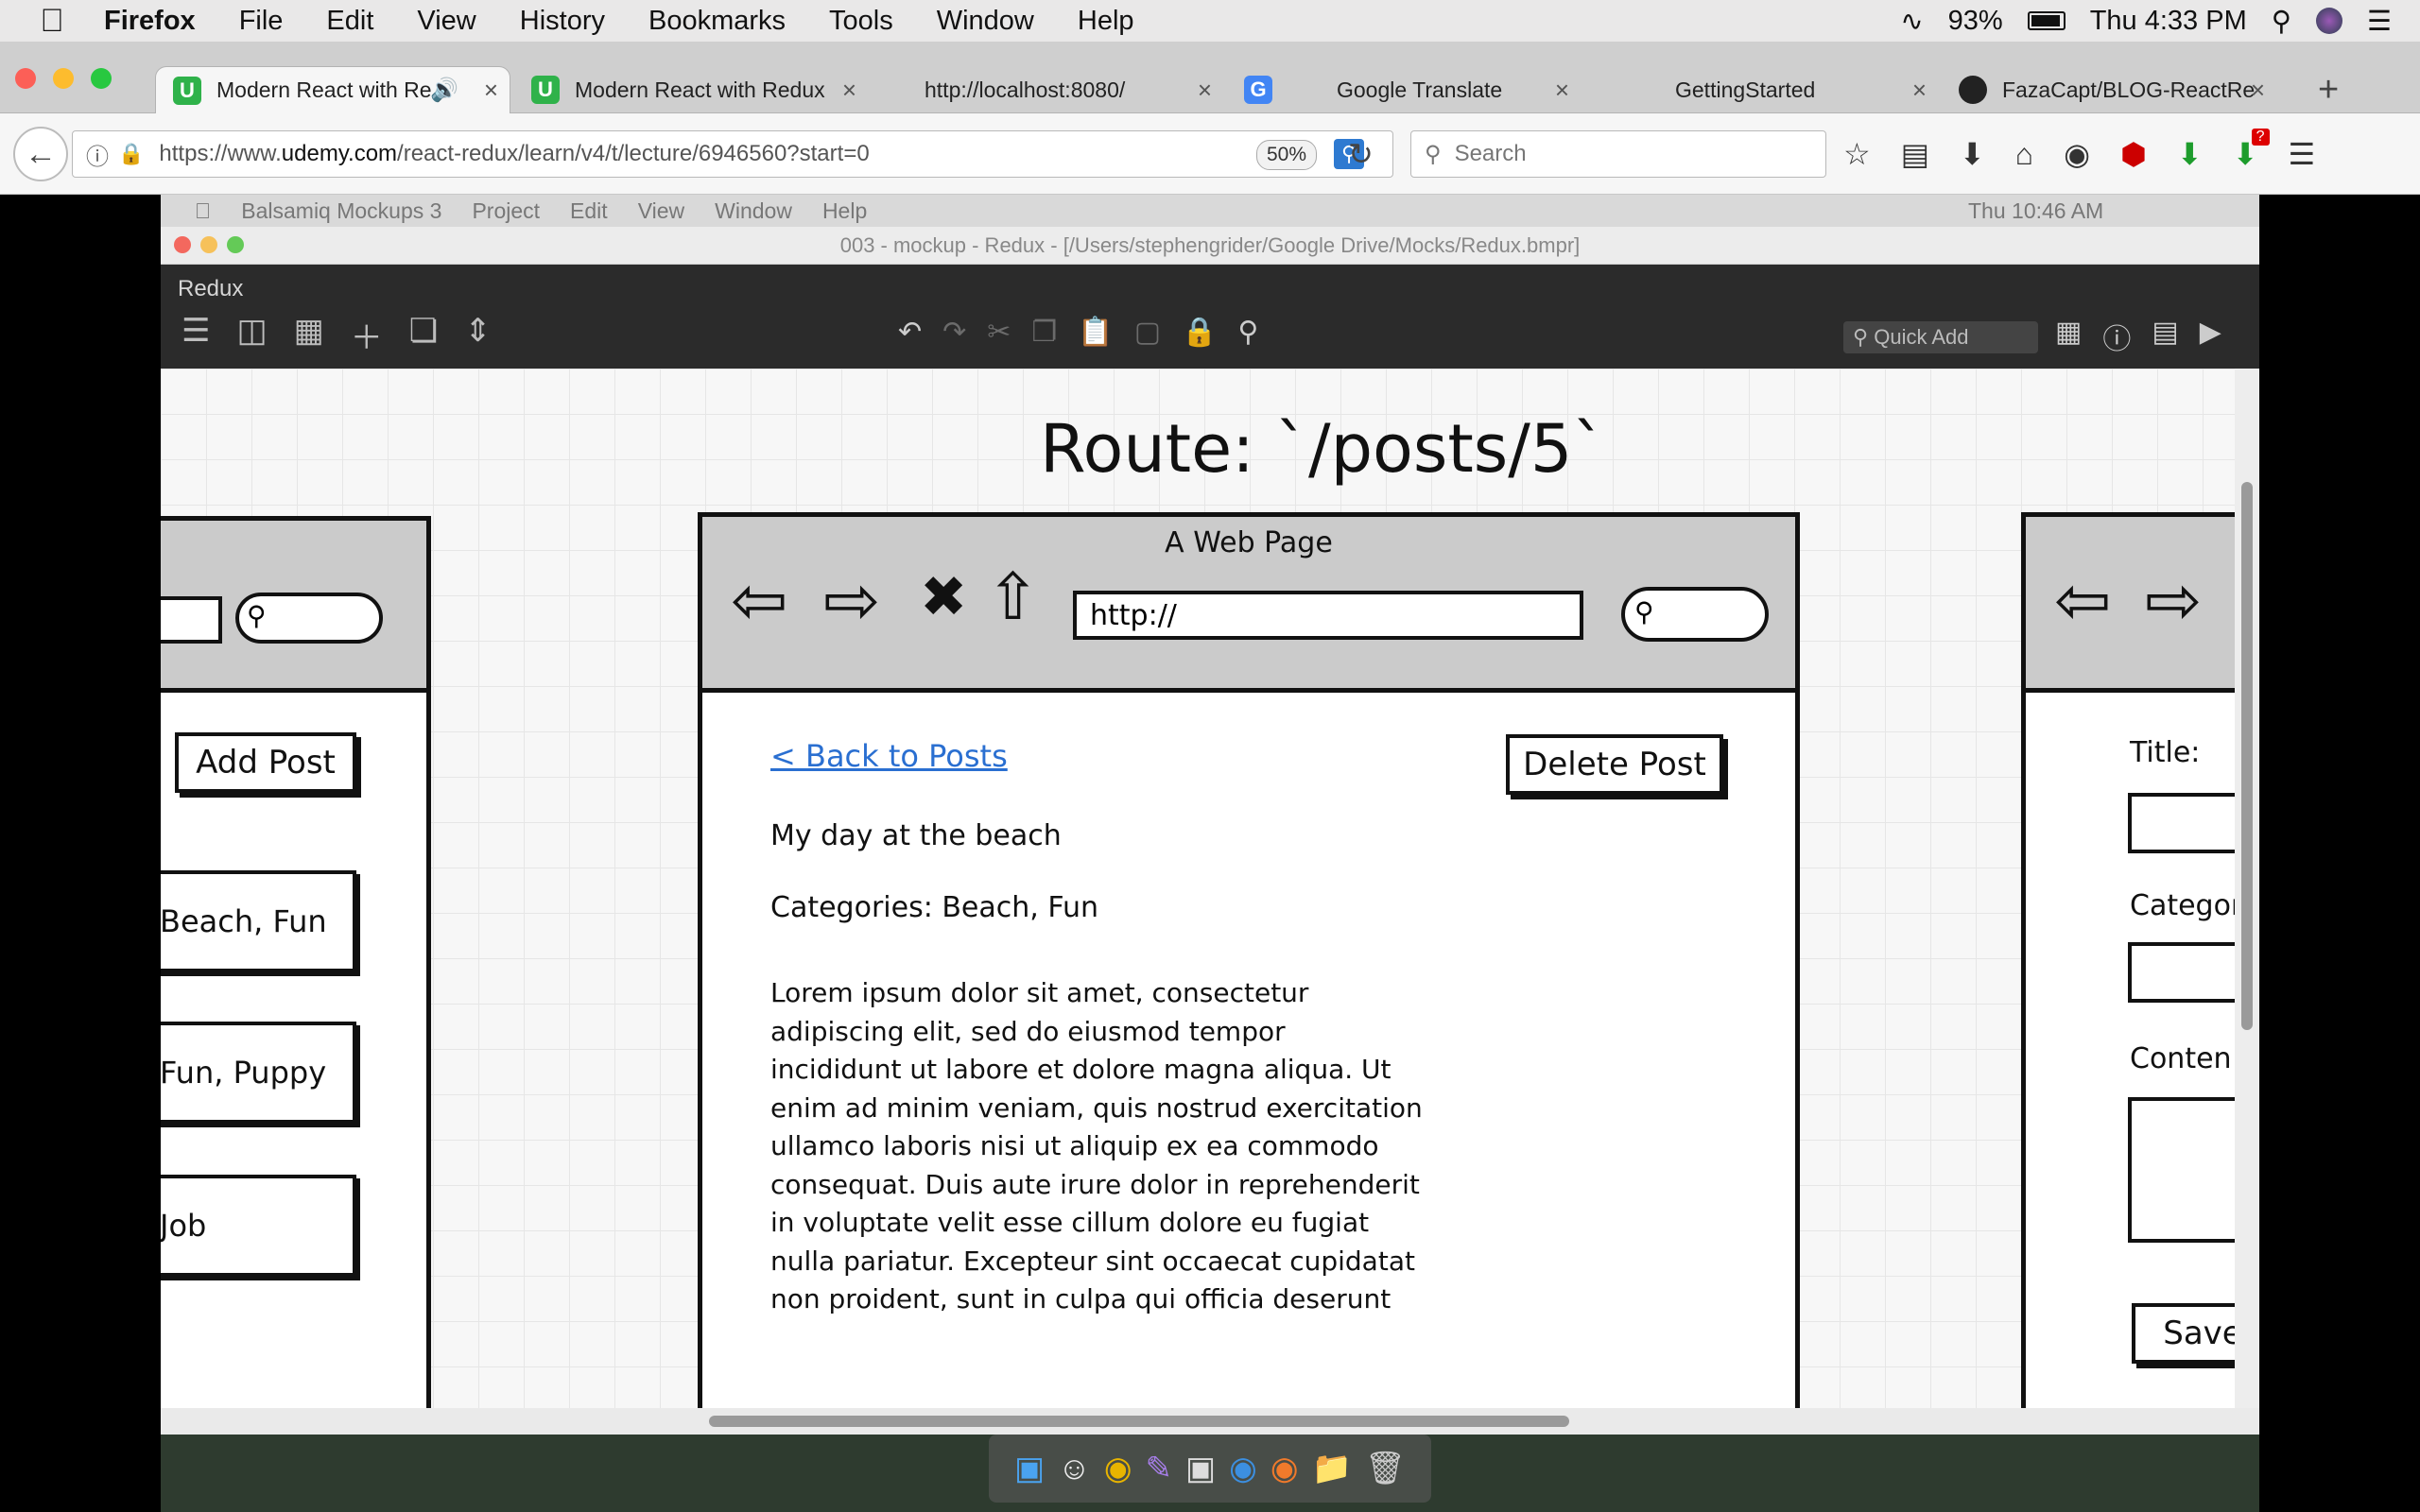  I want to click on balsamiq-edit-tools: ↶ ↷ ✂ ❐ 📋 ▢ 🔒 ⚲, so click(1078, 332).